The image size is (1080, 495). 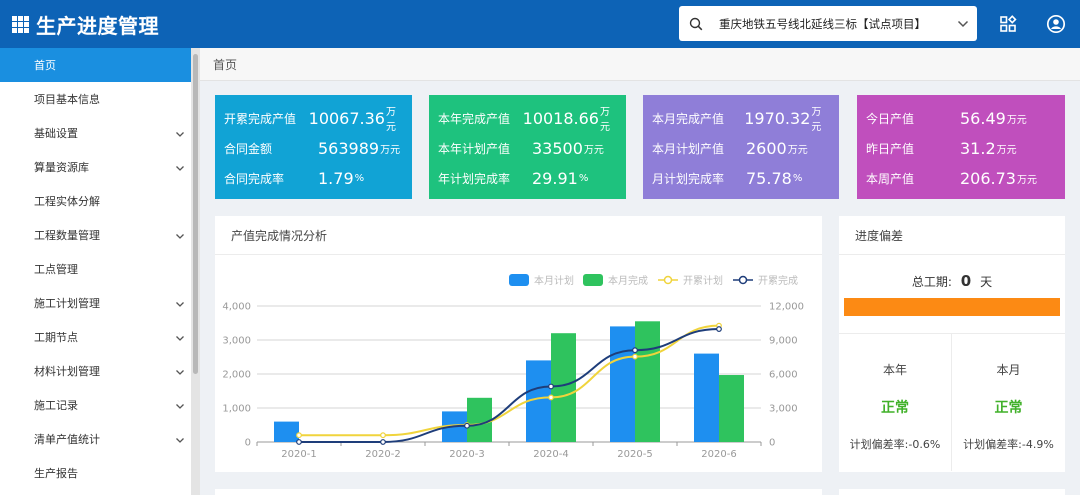 What do you see at coordinates (248, 443) in the screenshot?
I see `y-left-tick-label: 0` at bounding box center [248, 443].